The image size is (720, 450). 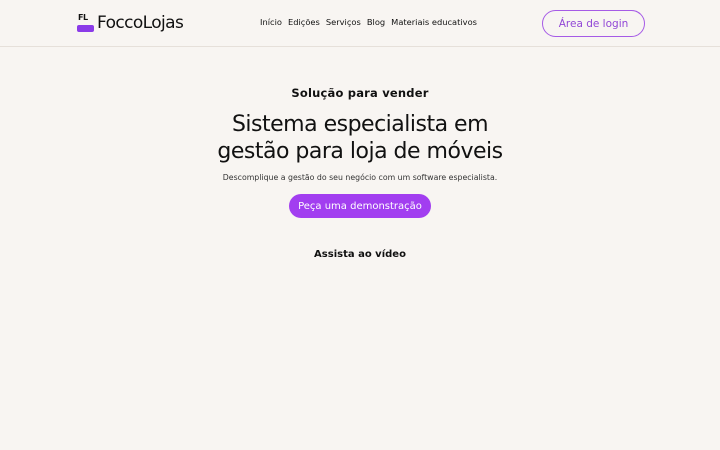 What do you see at coordinates (376, 22) in the screenshot?
I see `nav-item-blog: Blog` at bounding box center [376, 22].